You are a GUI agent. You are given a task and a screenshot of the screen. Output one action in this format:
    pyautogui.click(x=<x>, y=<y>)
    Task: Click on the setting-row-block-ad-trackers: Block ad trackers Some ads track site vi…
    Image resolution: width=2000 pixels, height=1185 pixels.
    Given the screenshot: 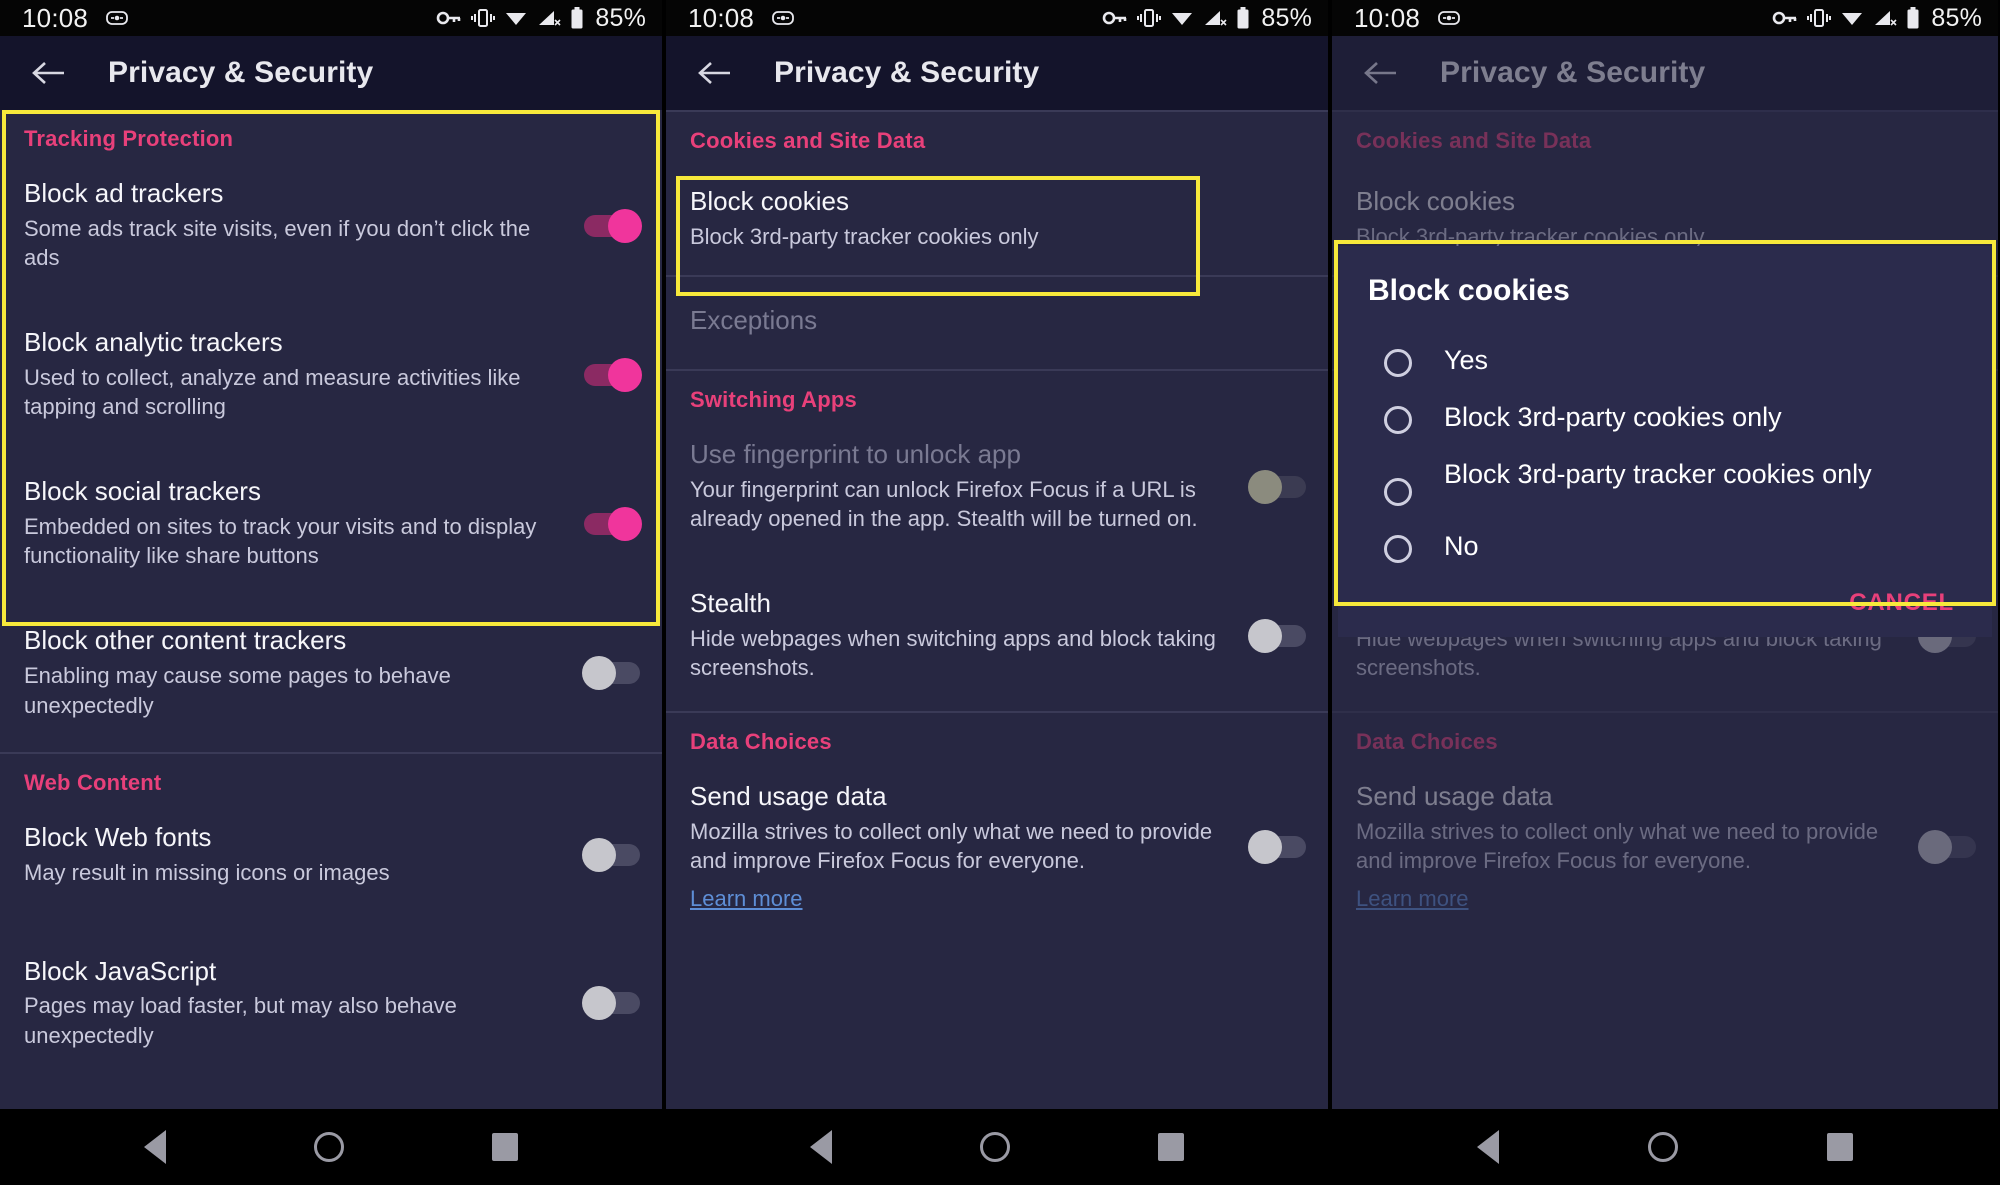 What is the action you would take?
    pyautogui.click(x=331, y=226)
    